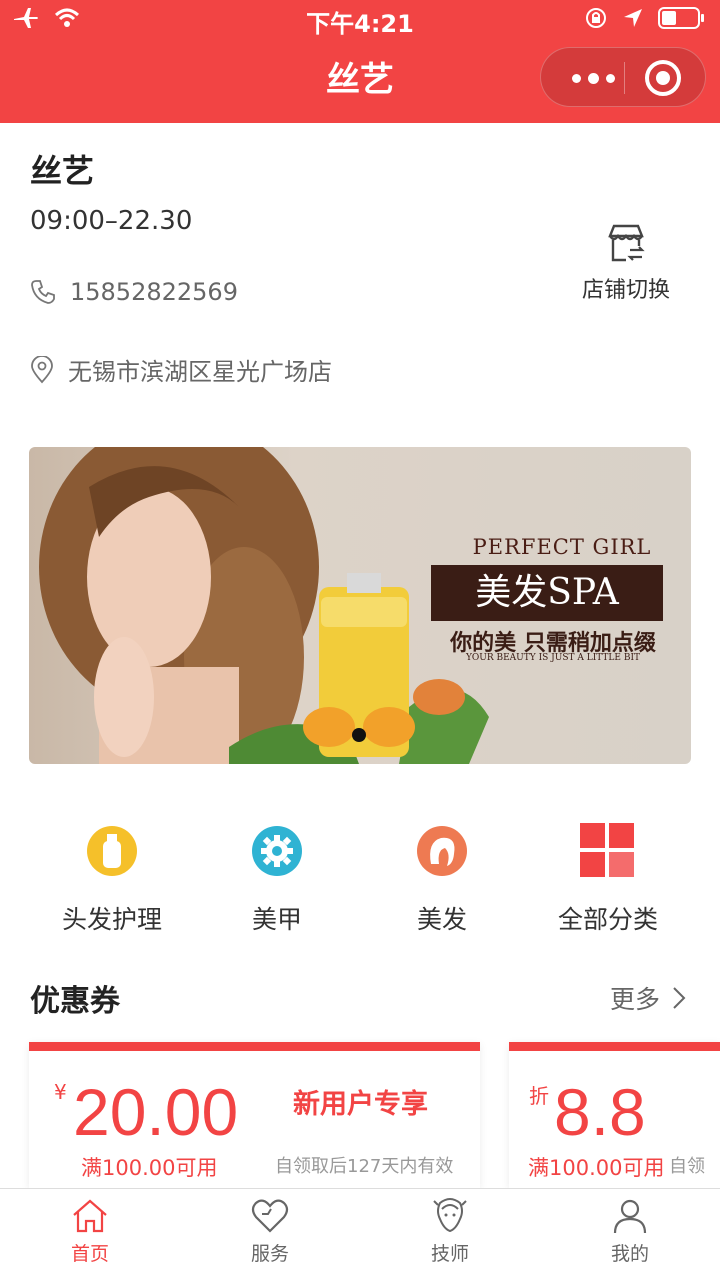  I want to click on close-program-button, so click(663, 78).